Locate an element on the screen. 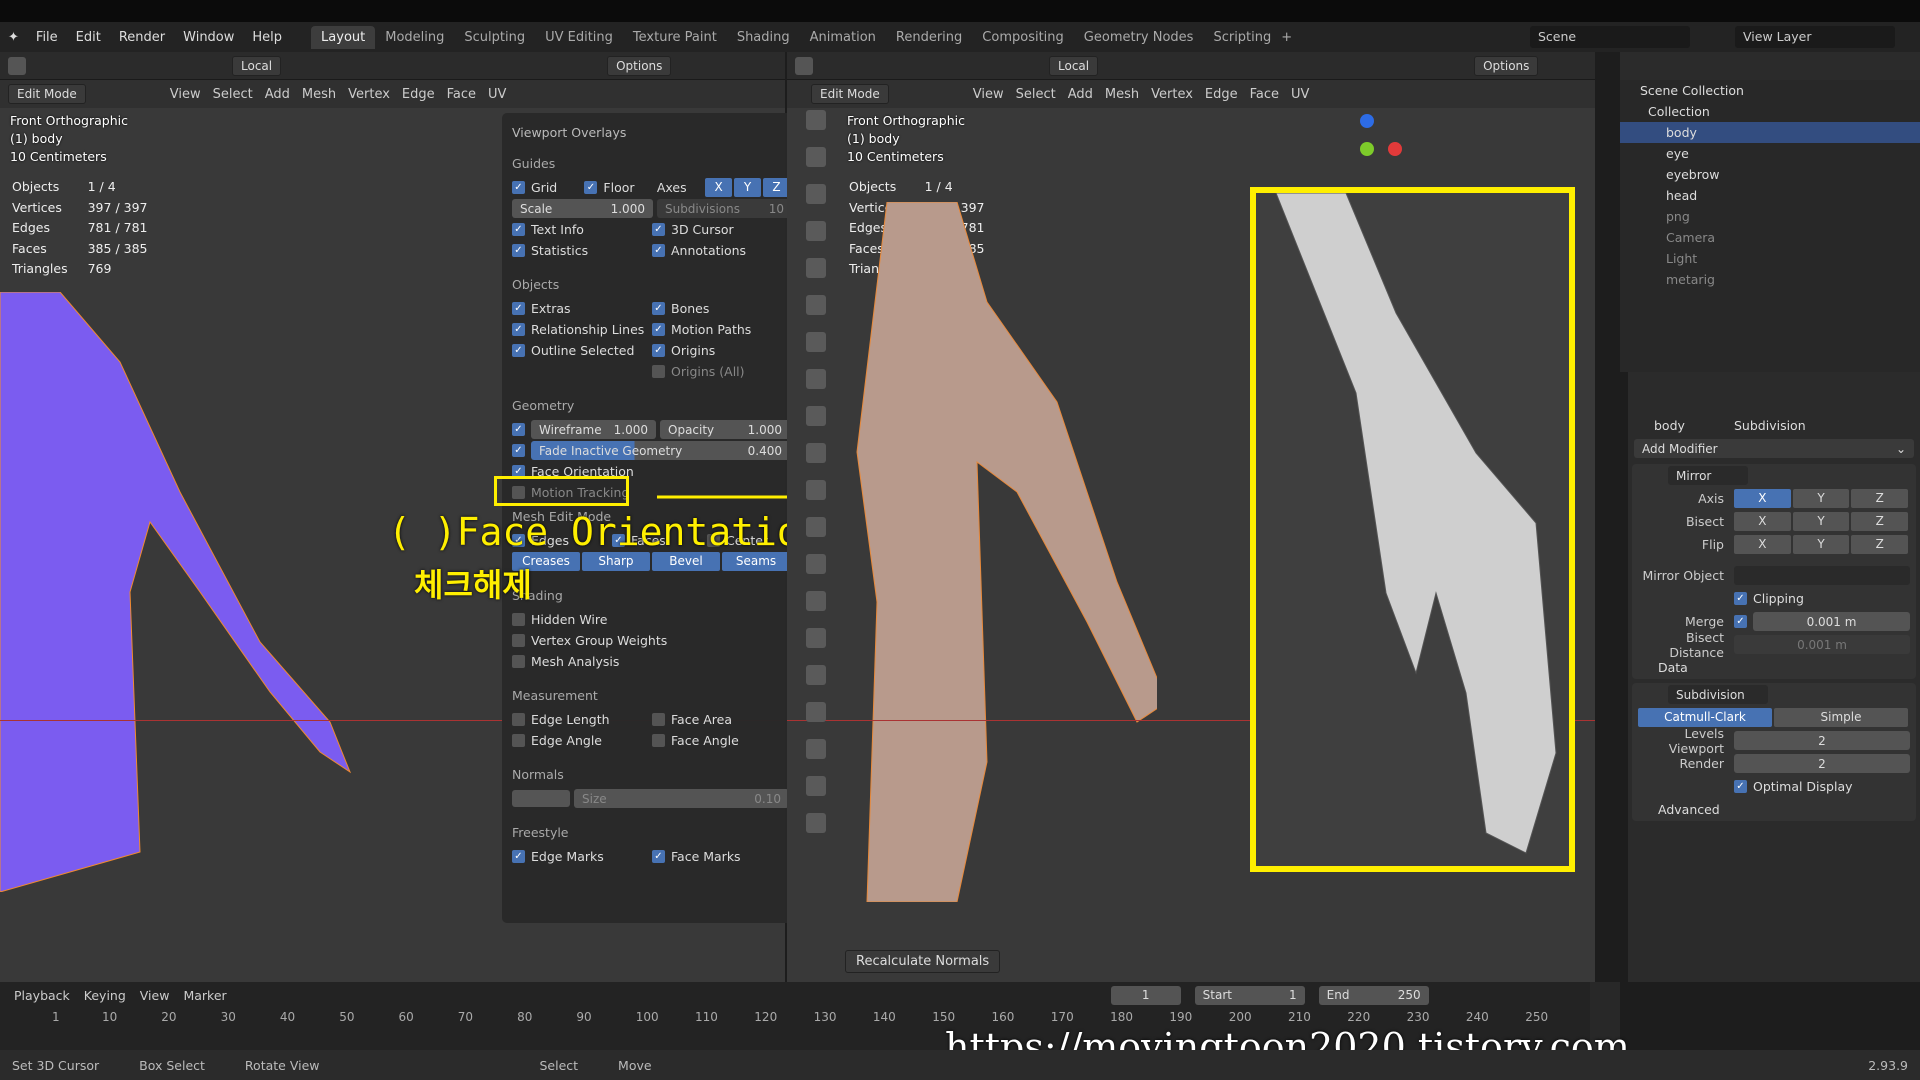  normals-size-field: Size 0.10 is located at coordinates (681, 798).